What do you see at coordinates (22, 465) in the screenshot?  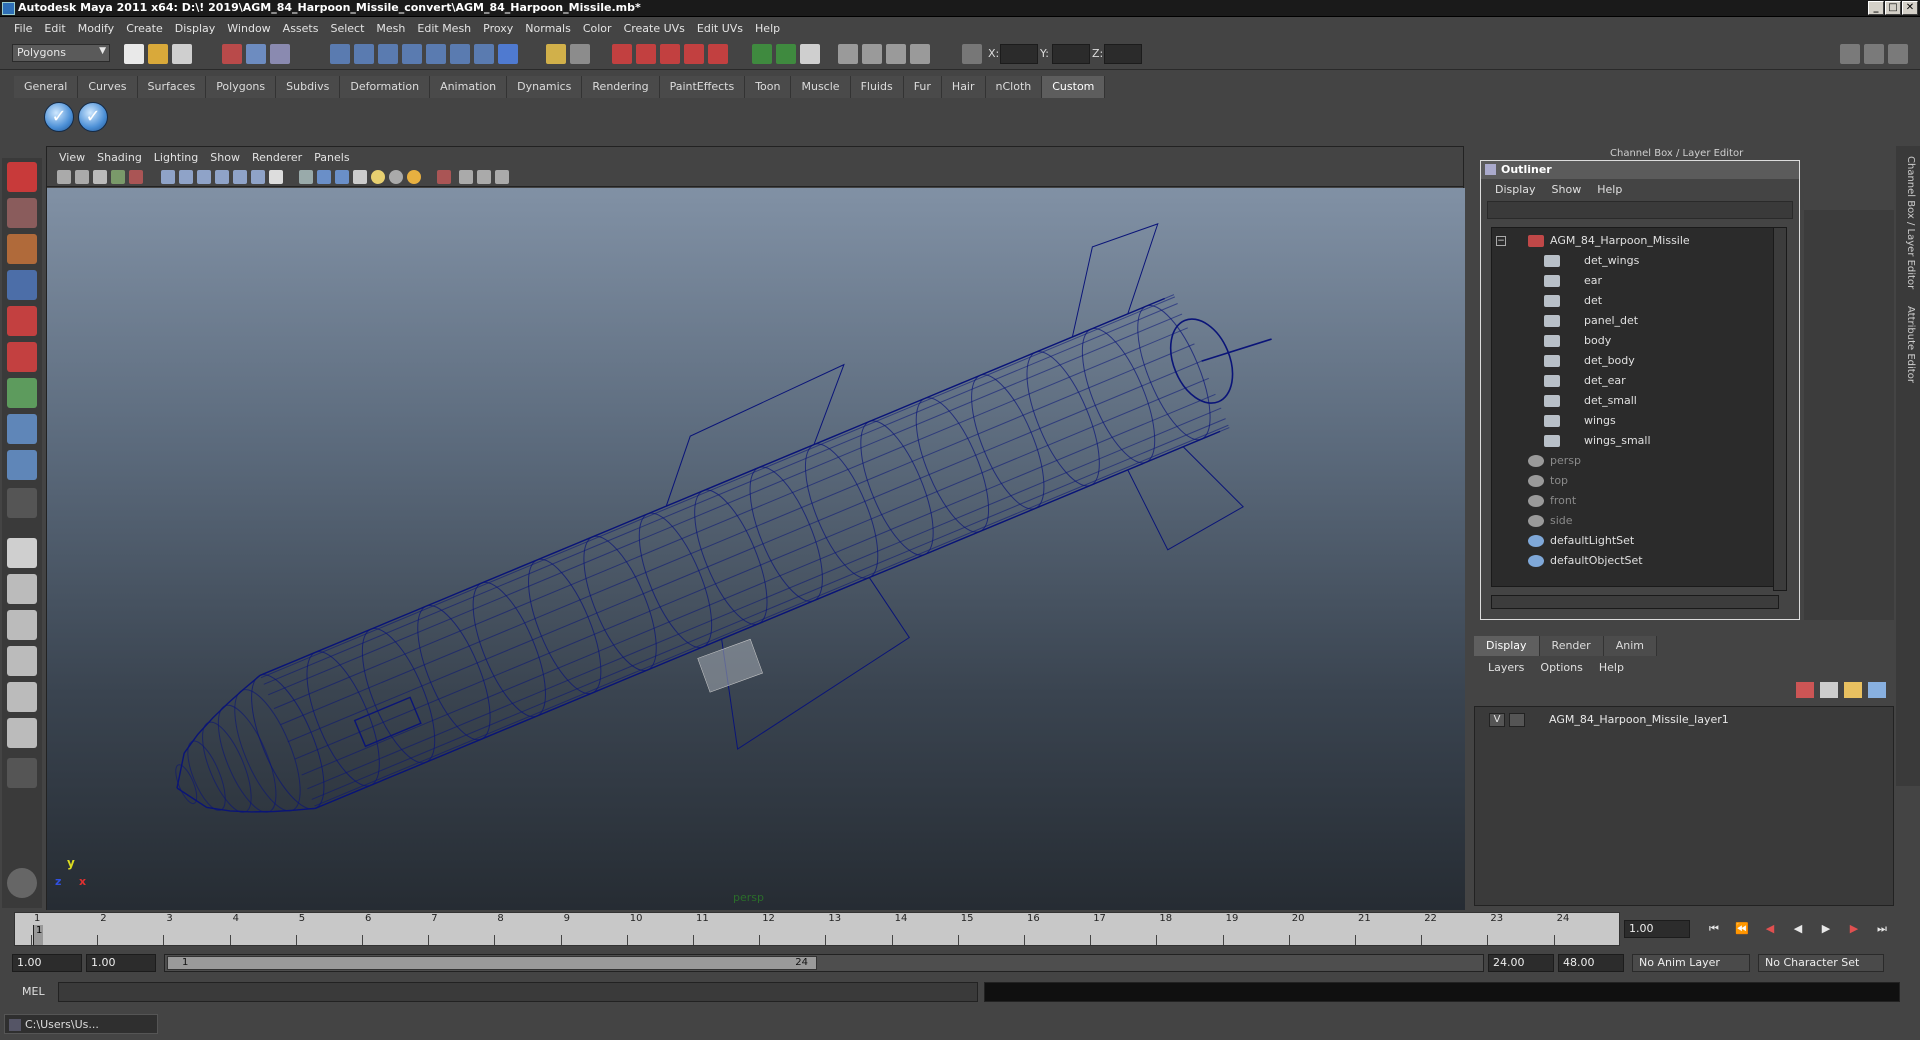 I see `show-manip-tool-icon` at bounding box center [22, 465].